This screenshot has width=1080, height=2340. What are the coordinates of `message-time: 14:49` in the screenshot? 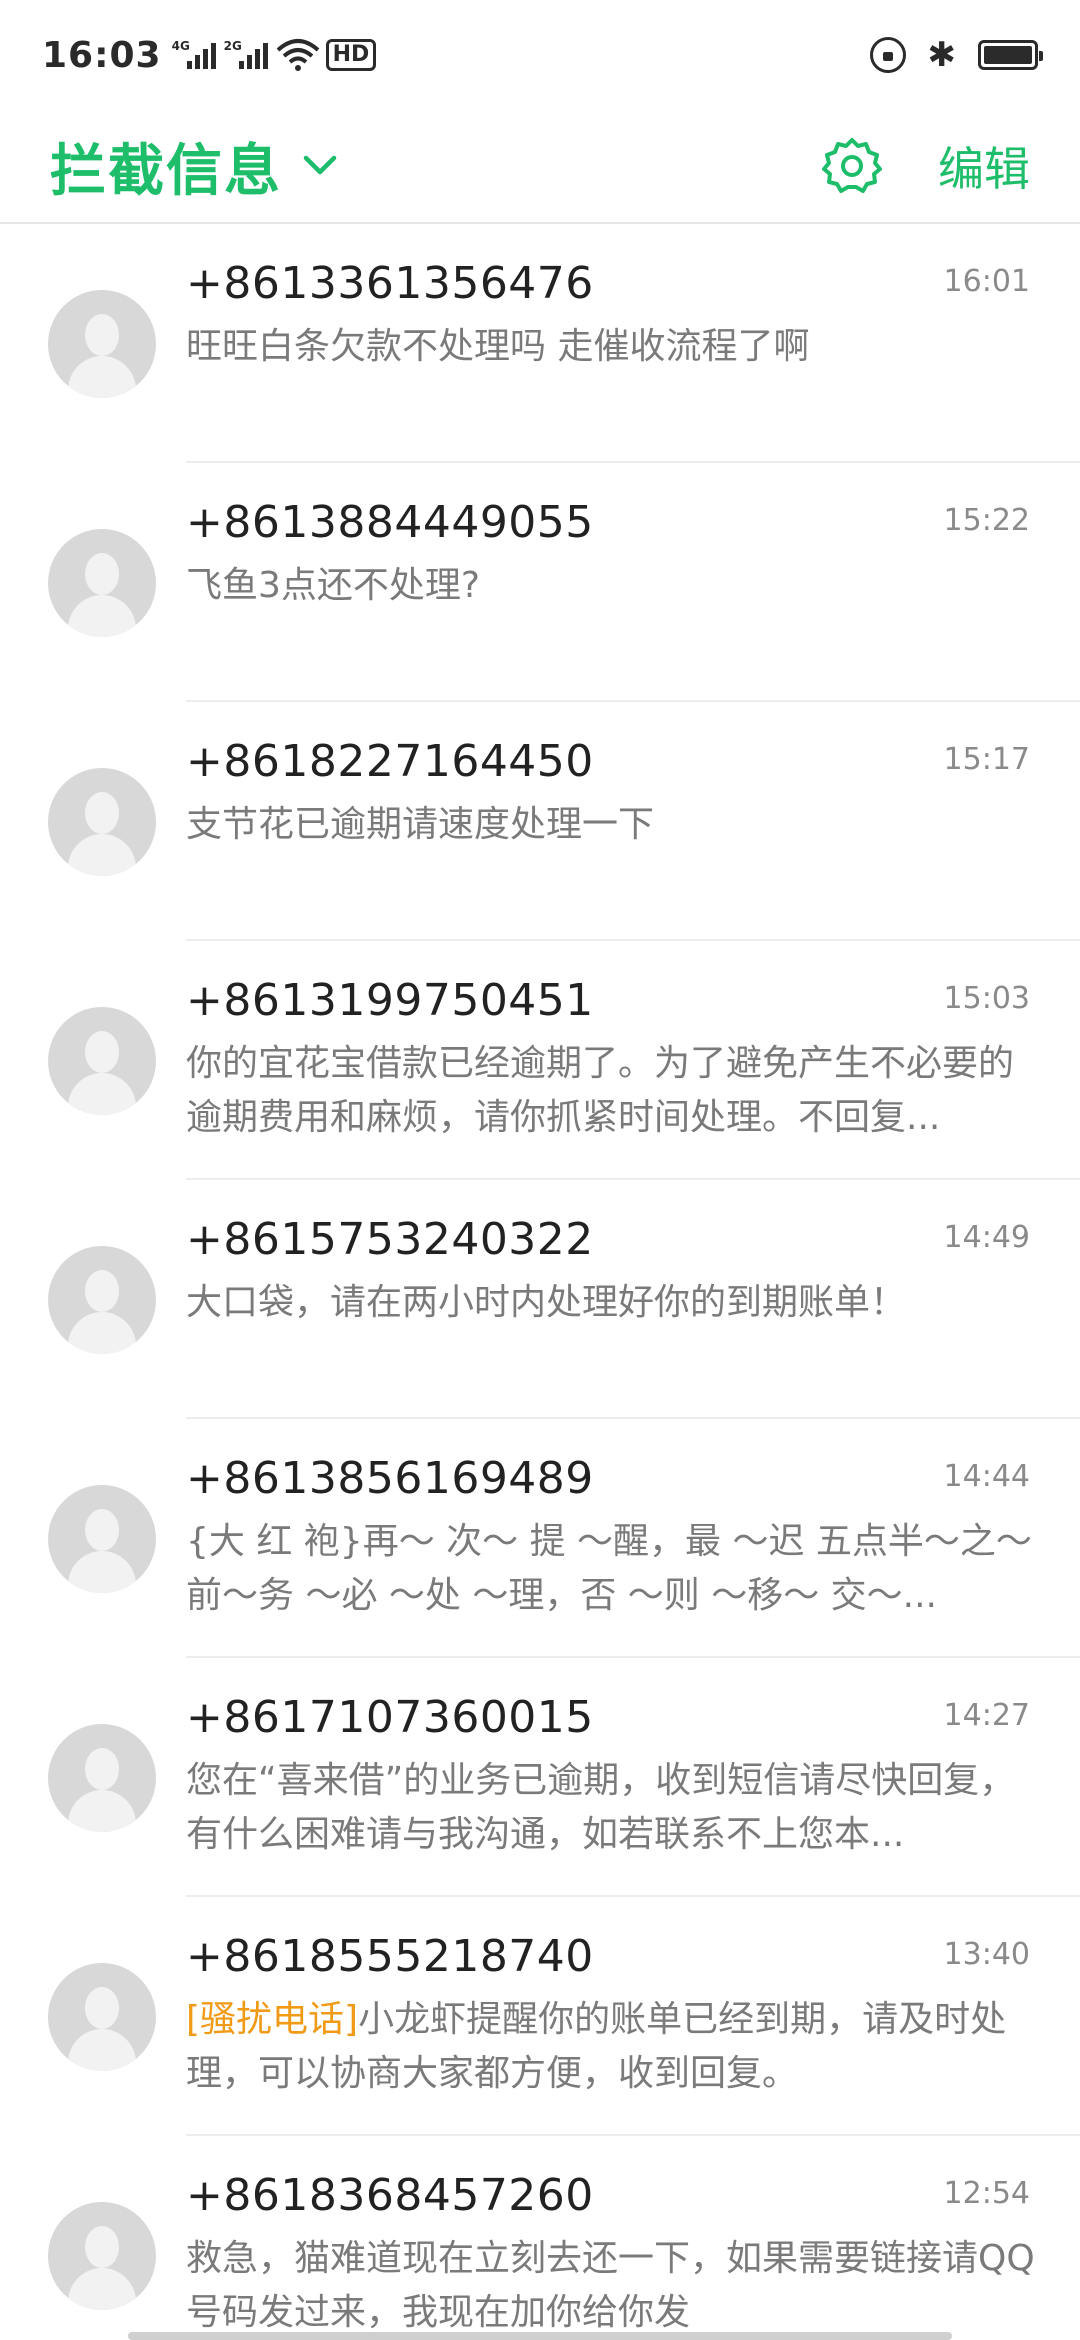 It's located at (986, 1237).